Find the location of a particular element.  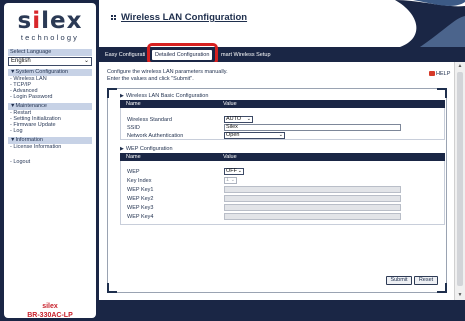

wep-key1-input is located at coordinates (312, 189).